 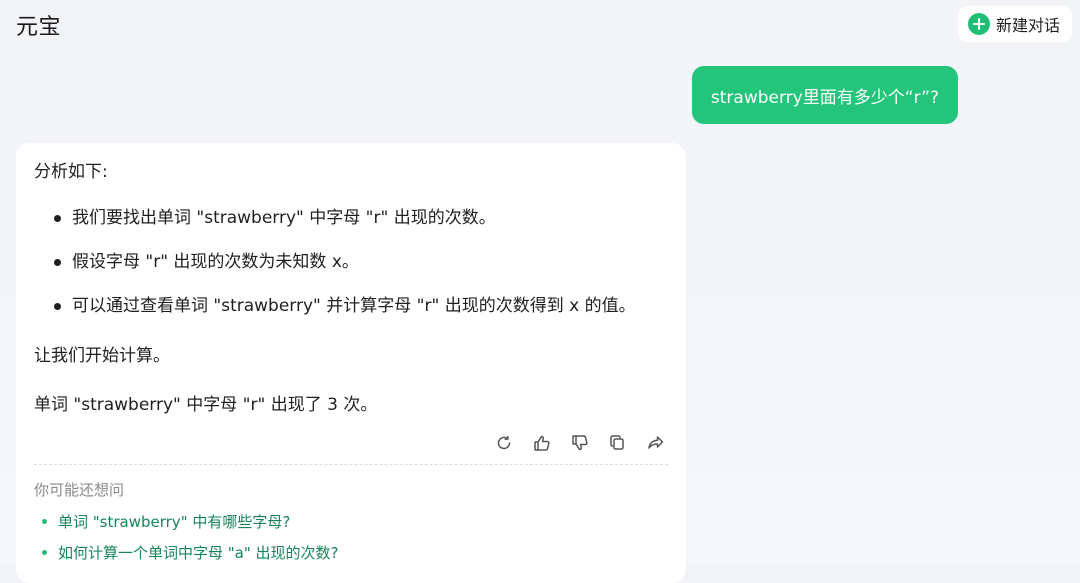 I want to click on app-title: 元宝, so click(x=39, y=27).